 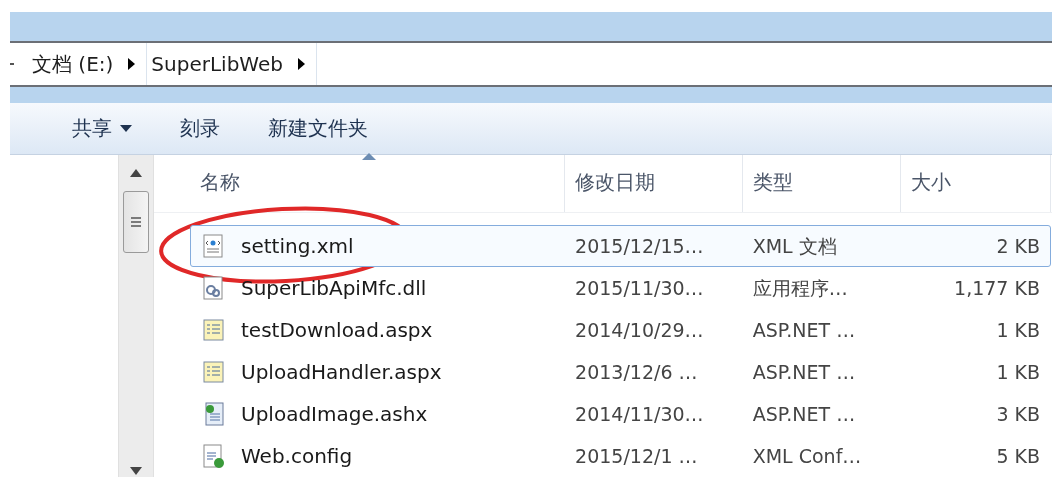 I want to click on file-row: Web.config 2015/12/1 … XML Conf… 5 KB, so click(x=620, y=456).